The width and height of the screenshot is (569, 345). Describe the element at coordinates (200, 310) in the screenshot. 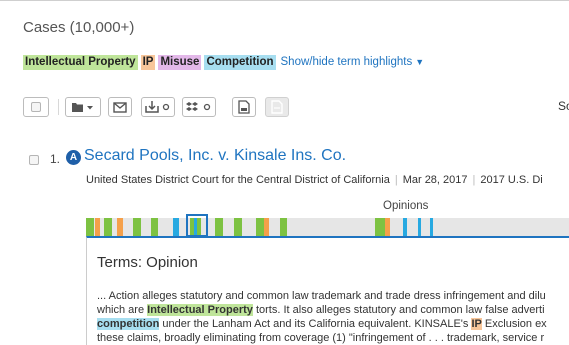

I see `highlight-intellectual-property: Intellectual Property` at that location.